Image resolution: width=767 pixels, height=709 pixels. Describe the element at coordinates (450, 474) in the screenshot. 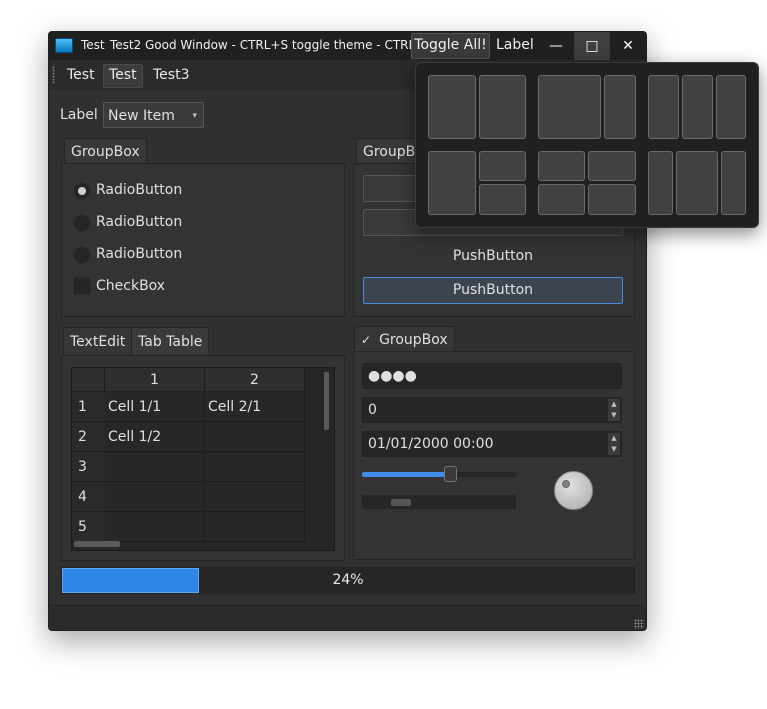

I see `slider-handle` at that location.